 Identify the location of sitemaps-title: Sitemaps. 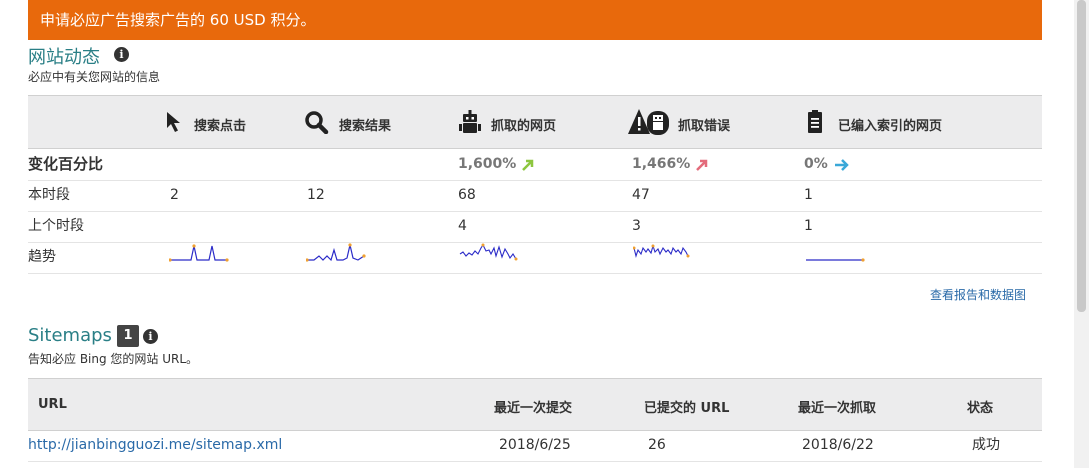
(70, 335).